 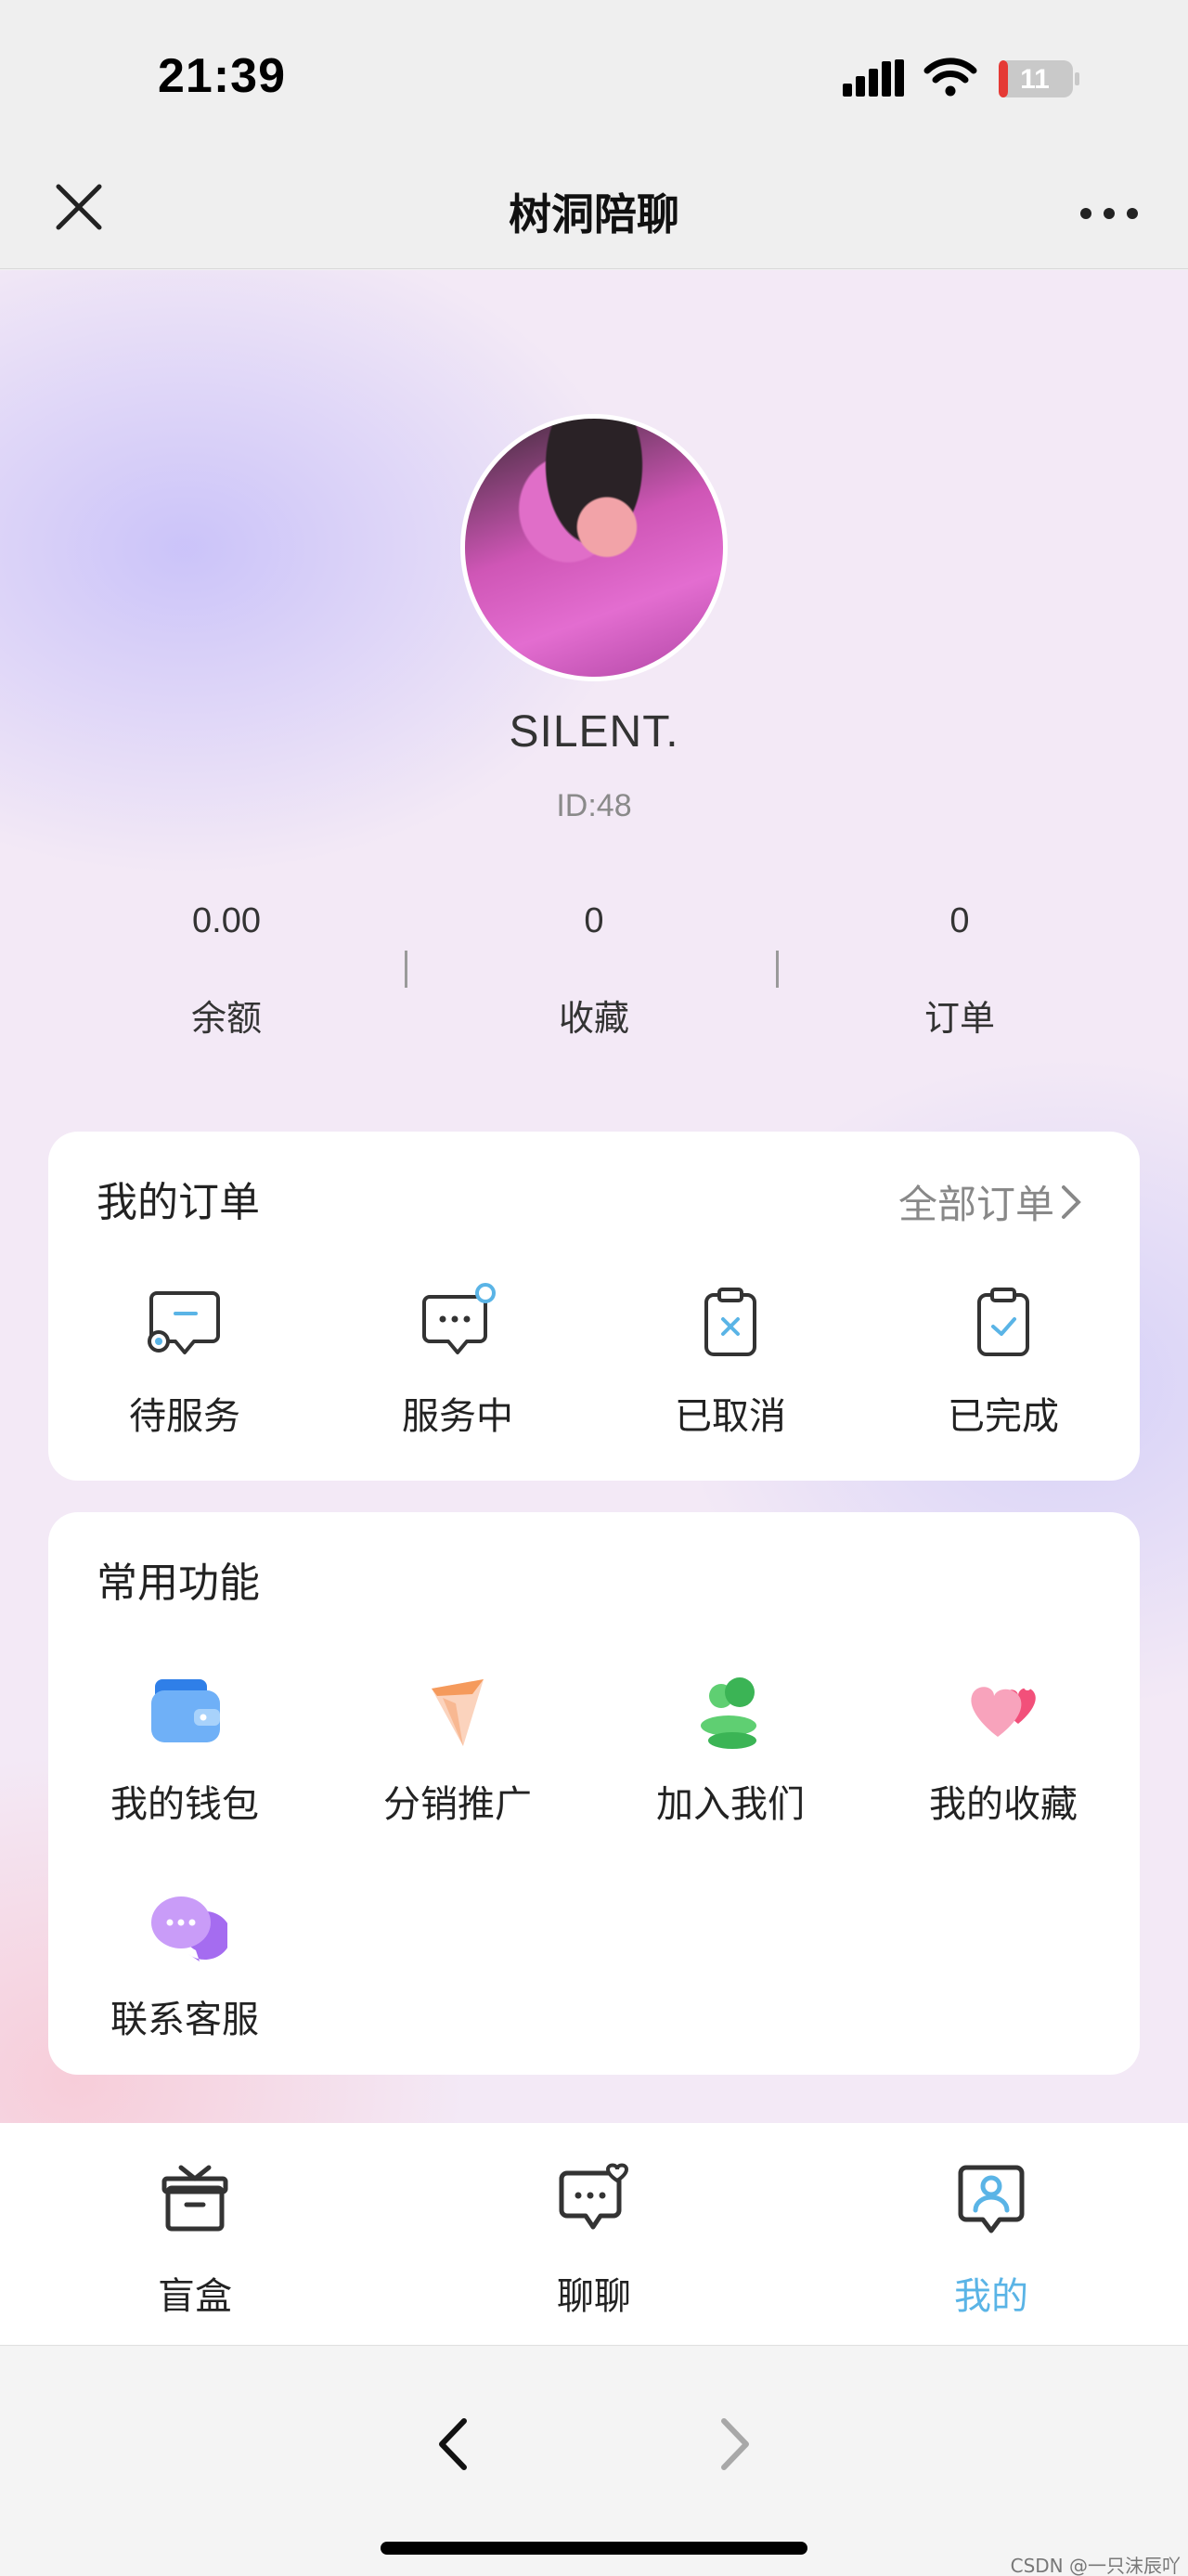 What do you see at coordinates (594, 2548) in the screenshot?
I see `home-indicator` at bounding box center [594, 2548].